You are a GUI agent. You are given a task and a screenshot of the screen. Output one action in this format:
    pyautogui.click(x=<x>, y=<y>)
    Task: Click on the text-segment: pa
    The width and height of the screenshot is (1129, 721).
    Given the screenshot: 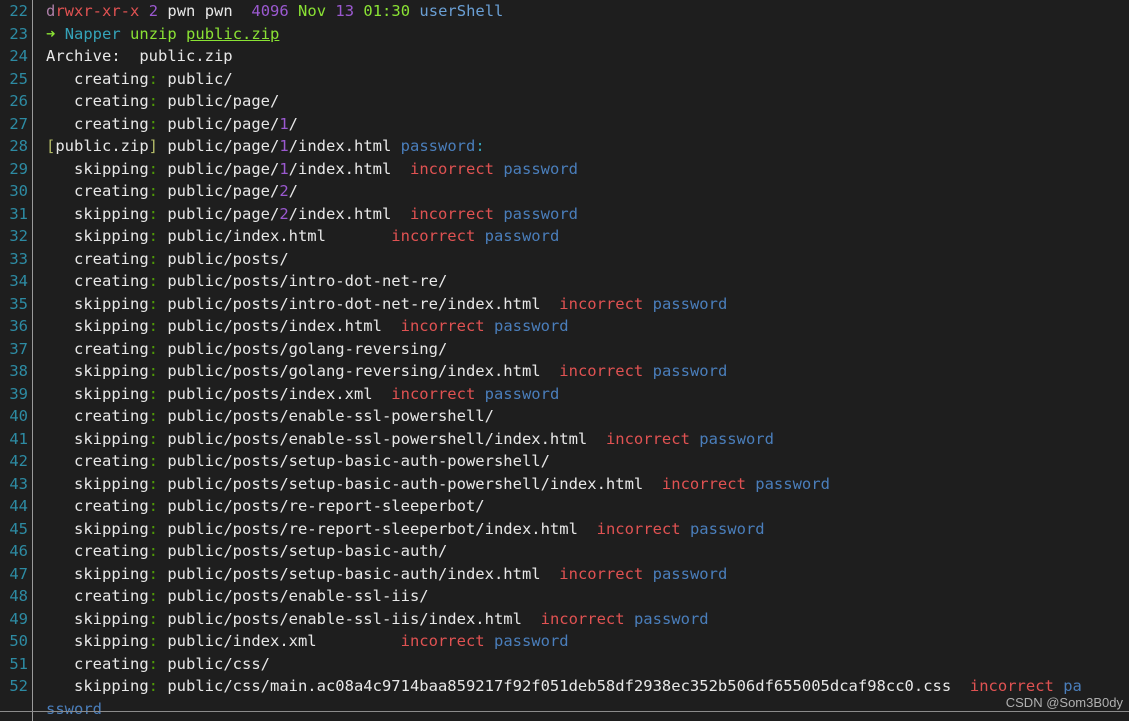 What is the action you would take?
    pyautogui.click(x=1072, y=686)
    